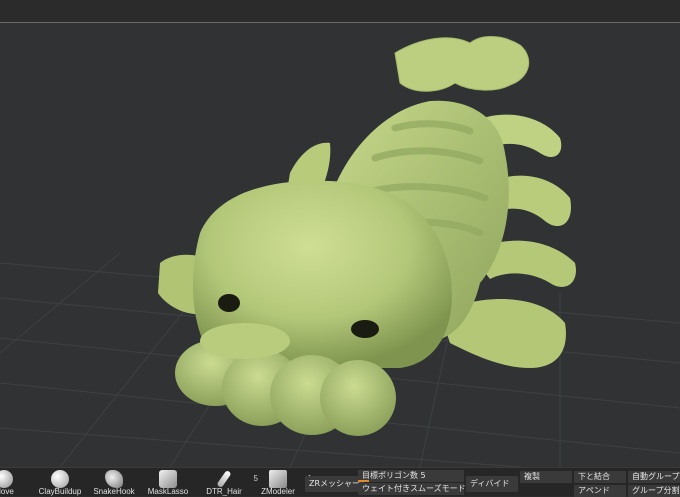 The height and width of the screenshot is (497, 680). I want to click on hair-brush-icon, so click(224, 479).